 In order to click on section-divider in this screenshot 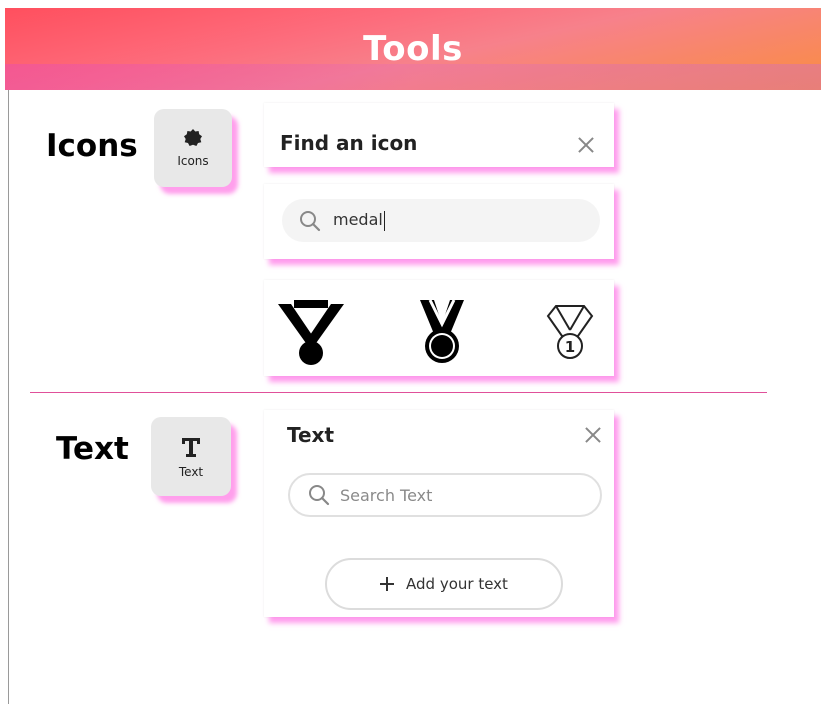, I will do `click(398, 392)`.